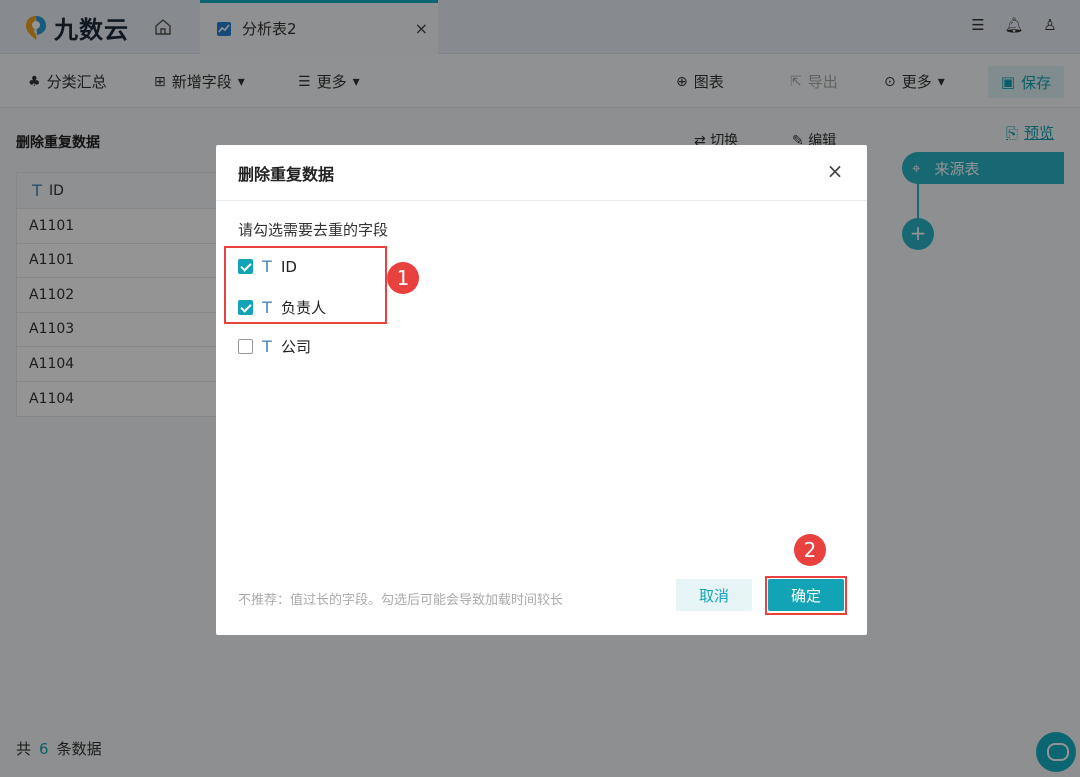 Image resolution: width=1080 pixels, height=777 pixels. What do you see at coordinates (286, 174) in the screenshot?
I see `dialog-title: 删除重复数据` at bounding box center [286, 174].